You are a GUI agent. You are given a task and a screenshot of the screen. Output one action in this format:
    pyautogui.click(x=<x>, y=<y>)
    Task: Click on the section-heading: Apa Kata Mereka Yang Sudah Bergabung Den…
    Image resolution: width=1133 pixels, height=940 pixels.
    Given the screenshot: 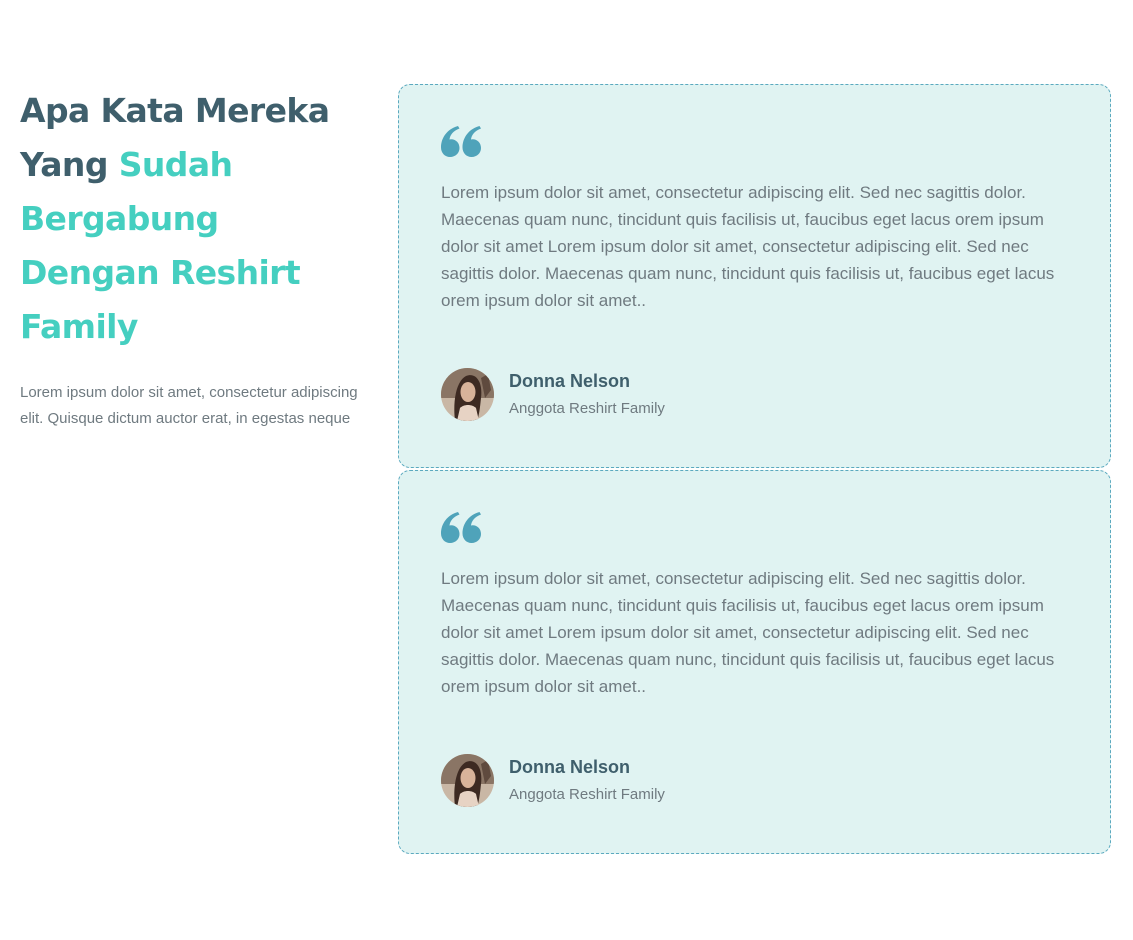 What is the action you would take?
    pyautogui.click(x=190, y=219)
    